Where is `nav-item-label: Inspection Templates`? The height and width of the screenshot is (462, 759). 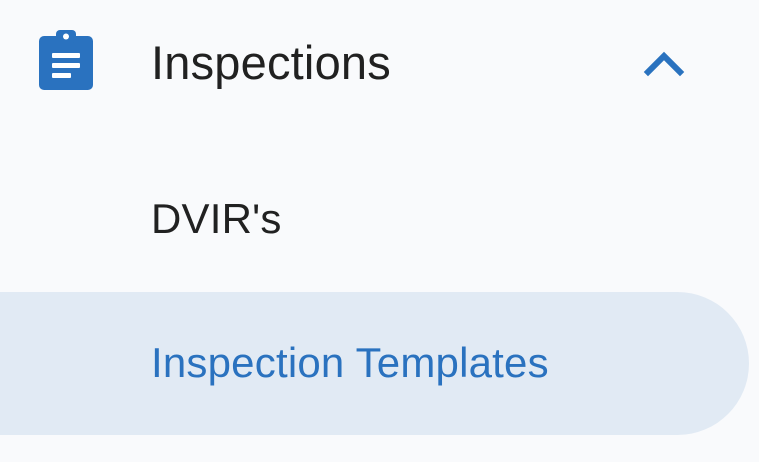 nav-item-label: Inspection Templates is located at coordinates (350, 362).